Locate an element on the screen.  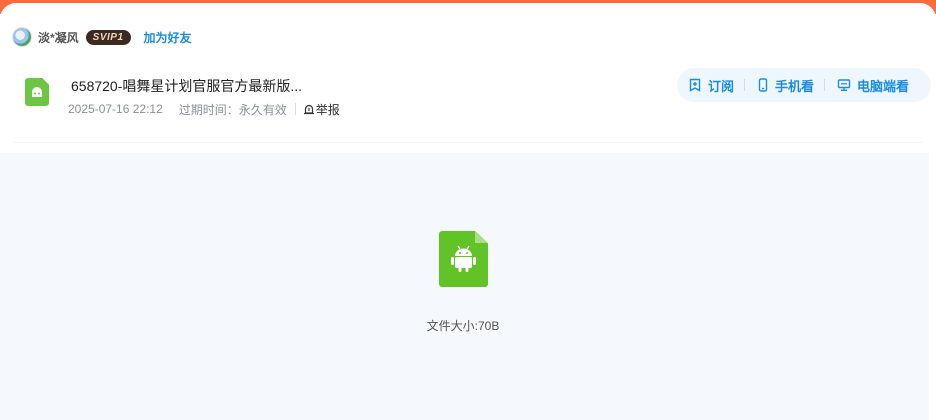
view-actions: 订阅 手机看 电脑端看 is located at coordinates (804, 85).